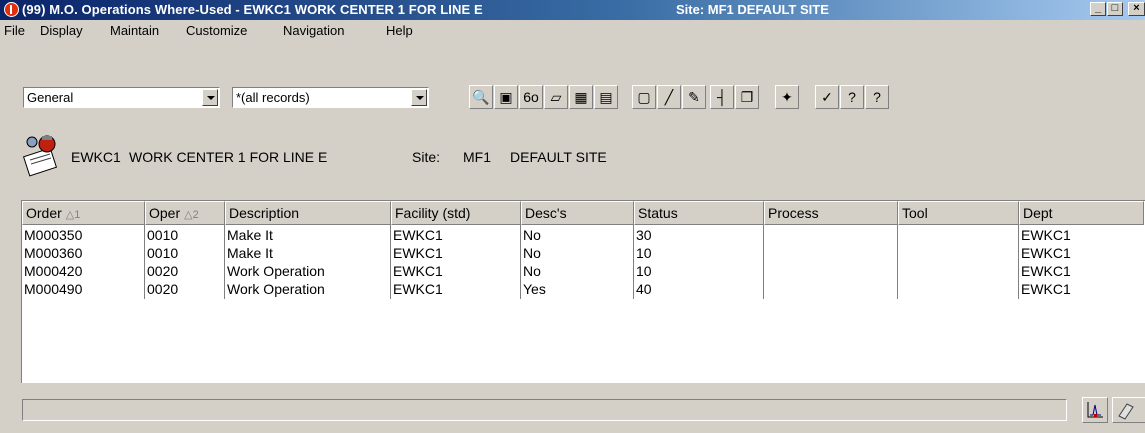  I want to click on zoom-icon: ▣, so click(506, 97).